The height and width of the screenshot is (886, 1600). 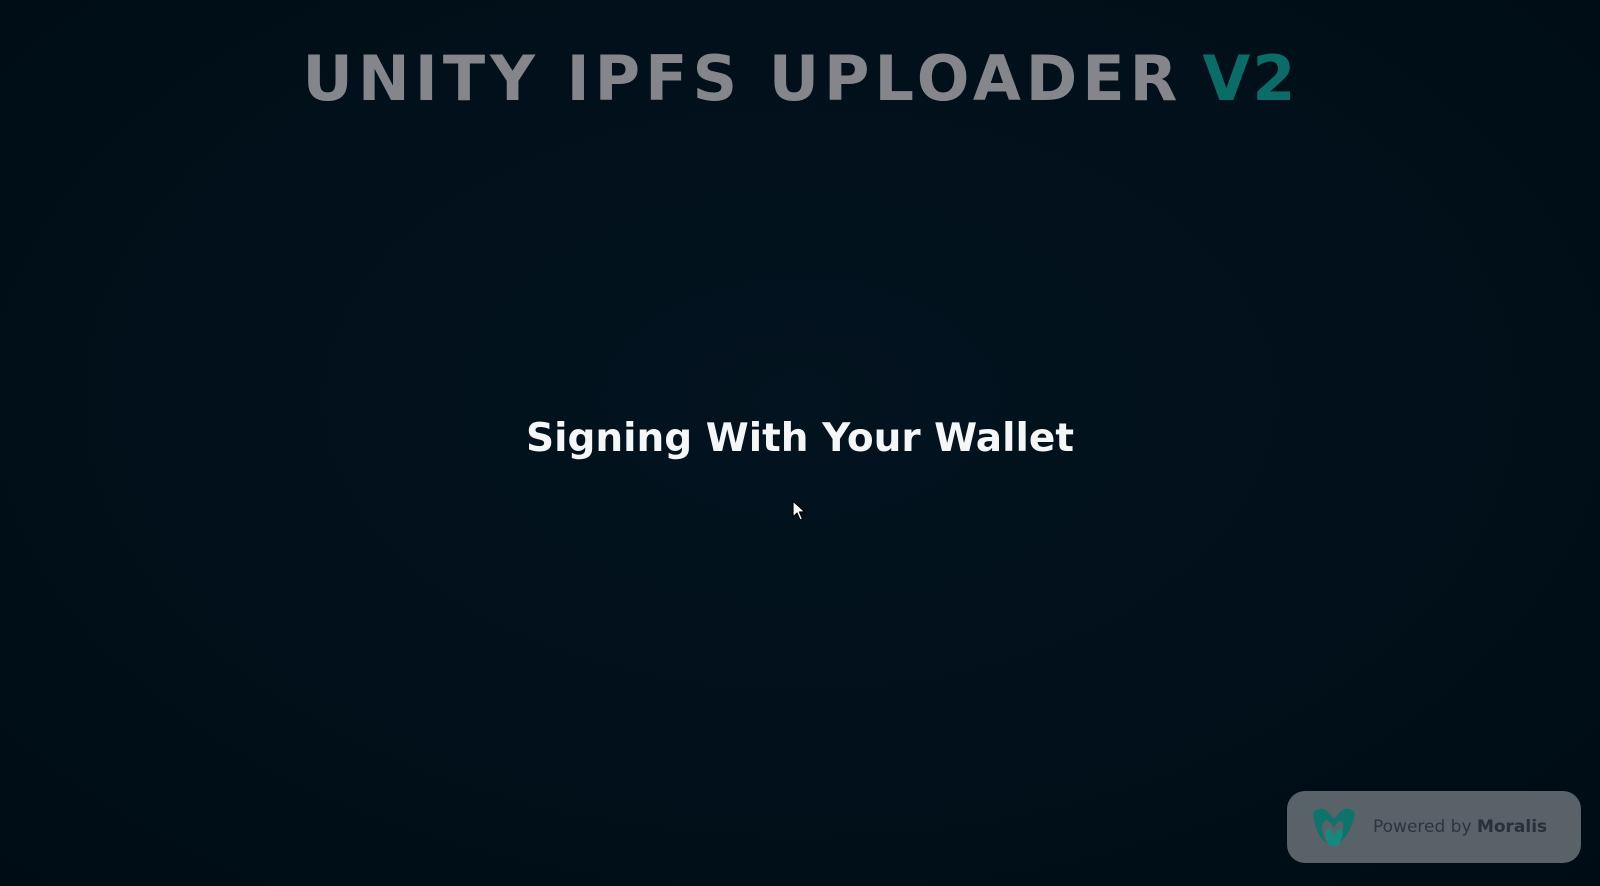 I want to click on powered-by-label: Powered by, so click(x=1422, y=827).